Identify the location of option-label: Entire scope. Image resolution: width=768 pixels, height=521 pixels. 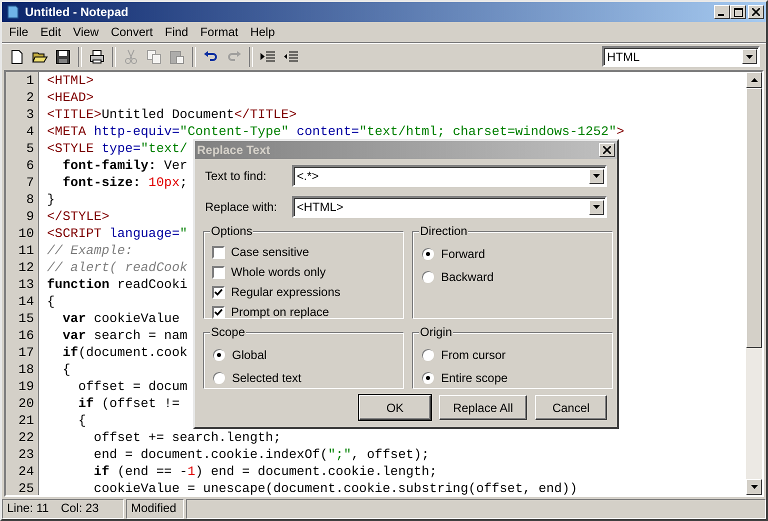
(474, 377).